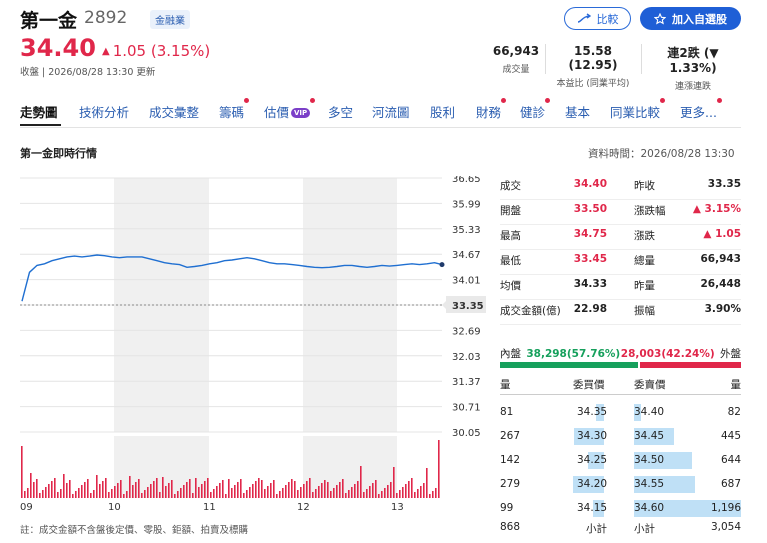  I want to click on bid-price: 34.20, so click(592, 484).